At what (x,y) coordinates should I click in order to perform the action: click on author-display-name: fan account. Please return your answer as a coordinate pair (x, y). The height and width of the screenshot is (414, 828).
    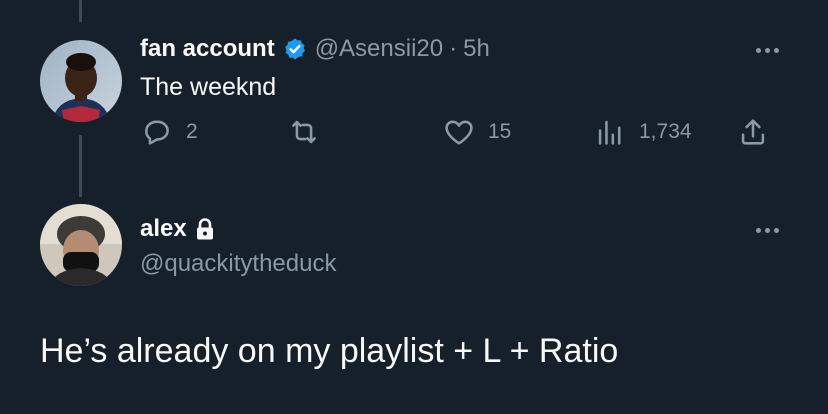
    Looking at the image, I should click on (207, 49).